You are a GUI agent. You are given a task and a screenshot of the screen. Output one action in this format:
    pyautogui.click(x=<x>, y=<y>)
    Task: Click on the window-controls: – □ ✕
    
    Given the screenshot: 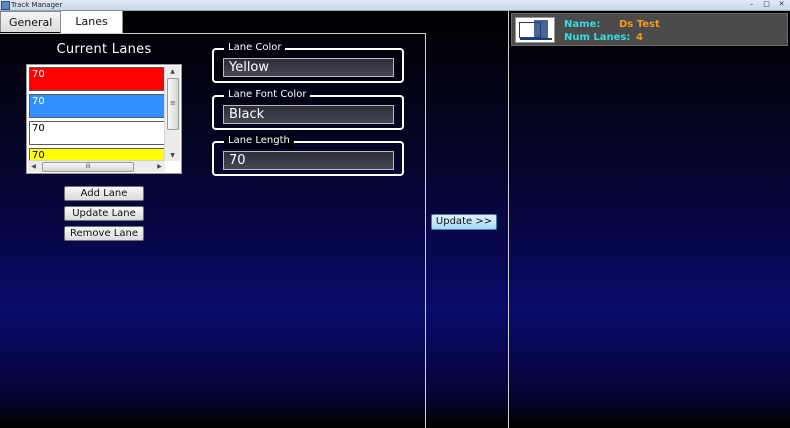 What is the action you would take?
    pyautogui.click(x=766, y=4)
    